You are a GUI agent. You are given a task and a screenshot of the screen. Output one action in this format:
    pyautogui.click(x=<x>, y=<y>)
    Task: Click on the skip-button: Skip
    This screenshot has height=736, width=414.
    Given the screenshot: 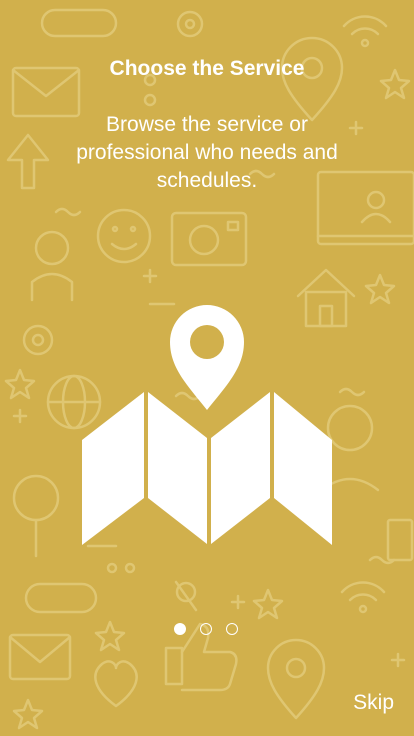 What is the action you would take?
    pyautogui.click(x=373, y=703)
    